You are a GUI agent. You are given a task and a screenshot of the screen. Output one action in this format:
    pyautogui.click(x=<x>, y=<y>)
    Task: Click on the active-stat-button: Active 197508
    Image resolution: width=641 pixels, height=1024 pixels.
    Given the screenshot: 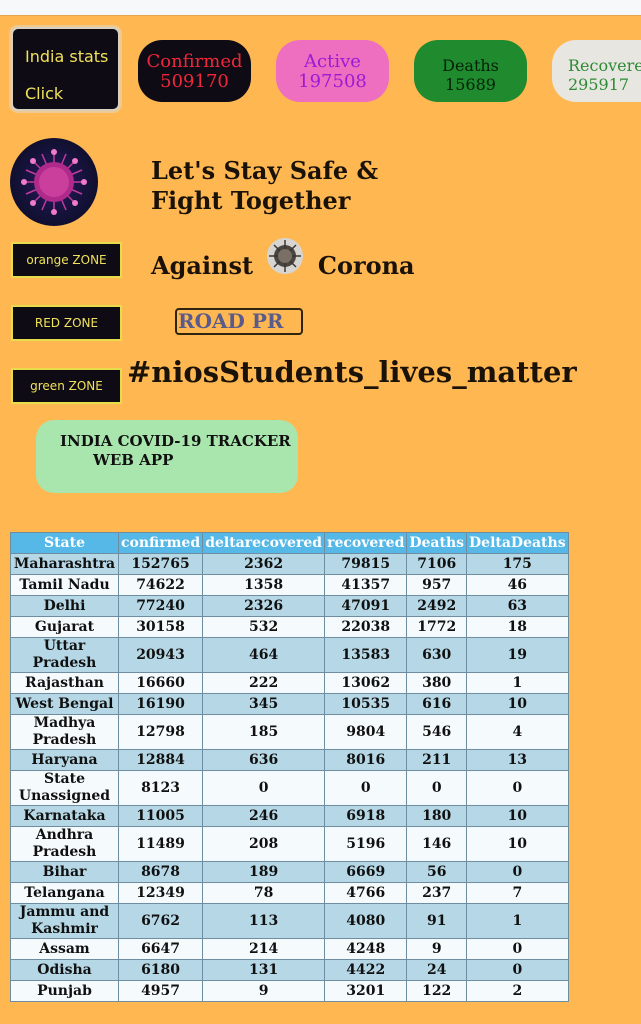 What is the action you would take?
    pyautogui.click(x=332, y=71)
    